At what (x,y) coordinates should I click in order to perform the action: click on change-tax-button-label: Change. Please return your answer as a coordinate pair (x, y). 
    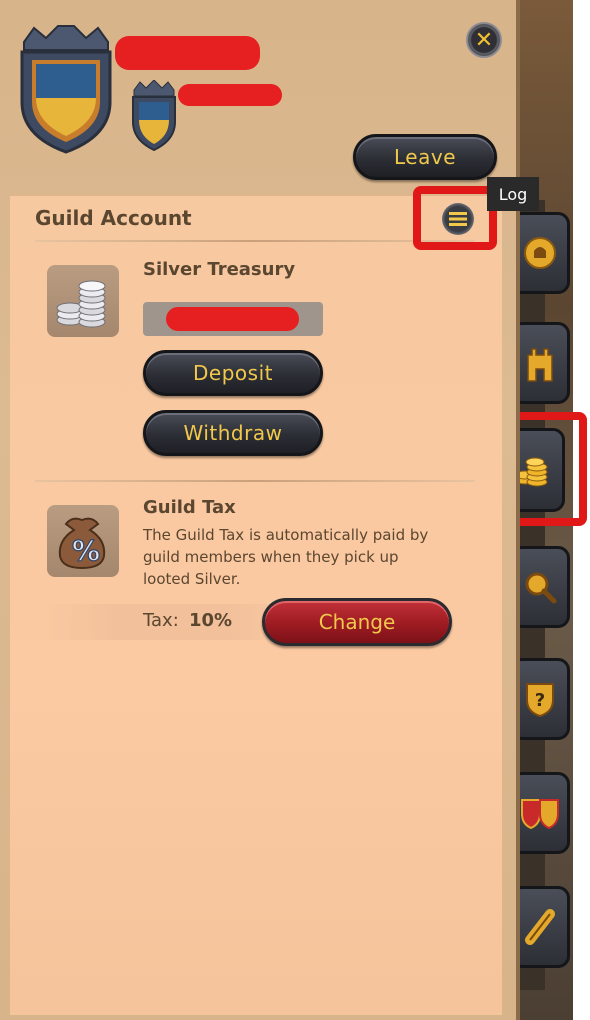
    Looking at the image, I should click on (357, 622).